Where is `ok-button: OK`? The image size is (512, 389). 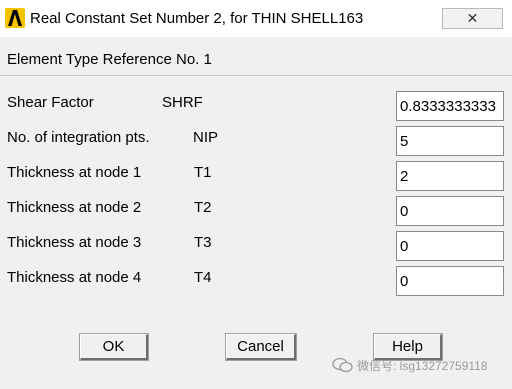 ok-button: OK is located at coordinates (114, 347).